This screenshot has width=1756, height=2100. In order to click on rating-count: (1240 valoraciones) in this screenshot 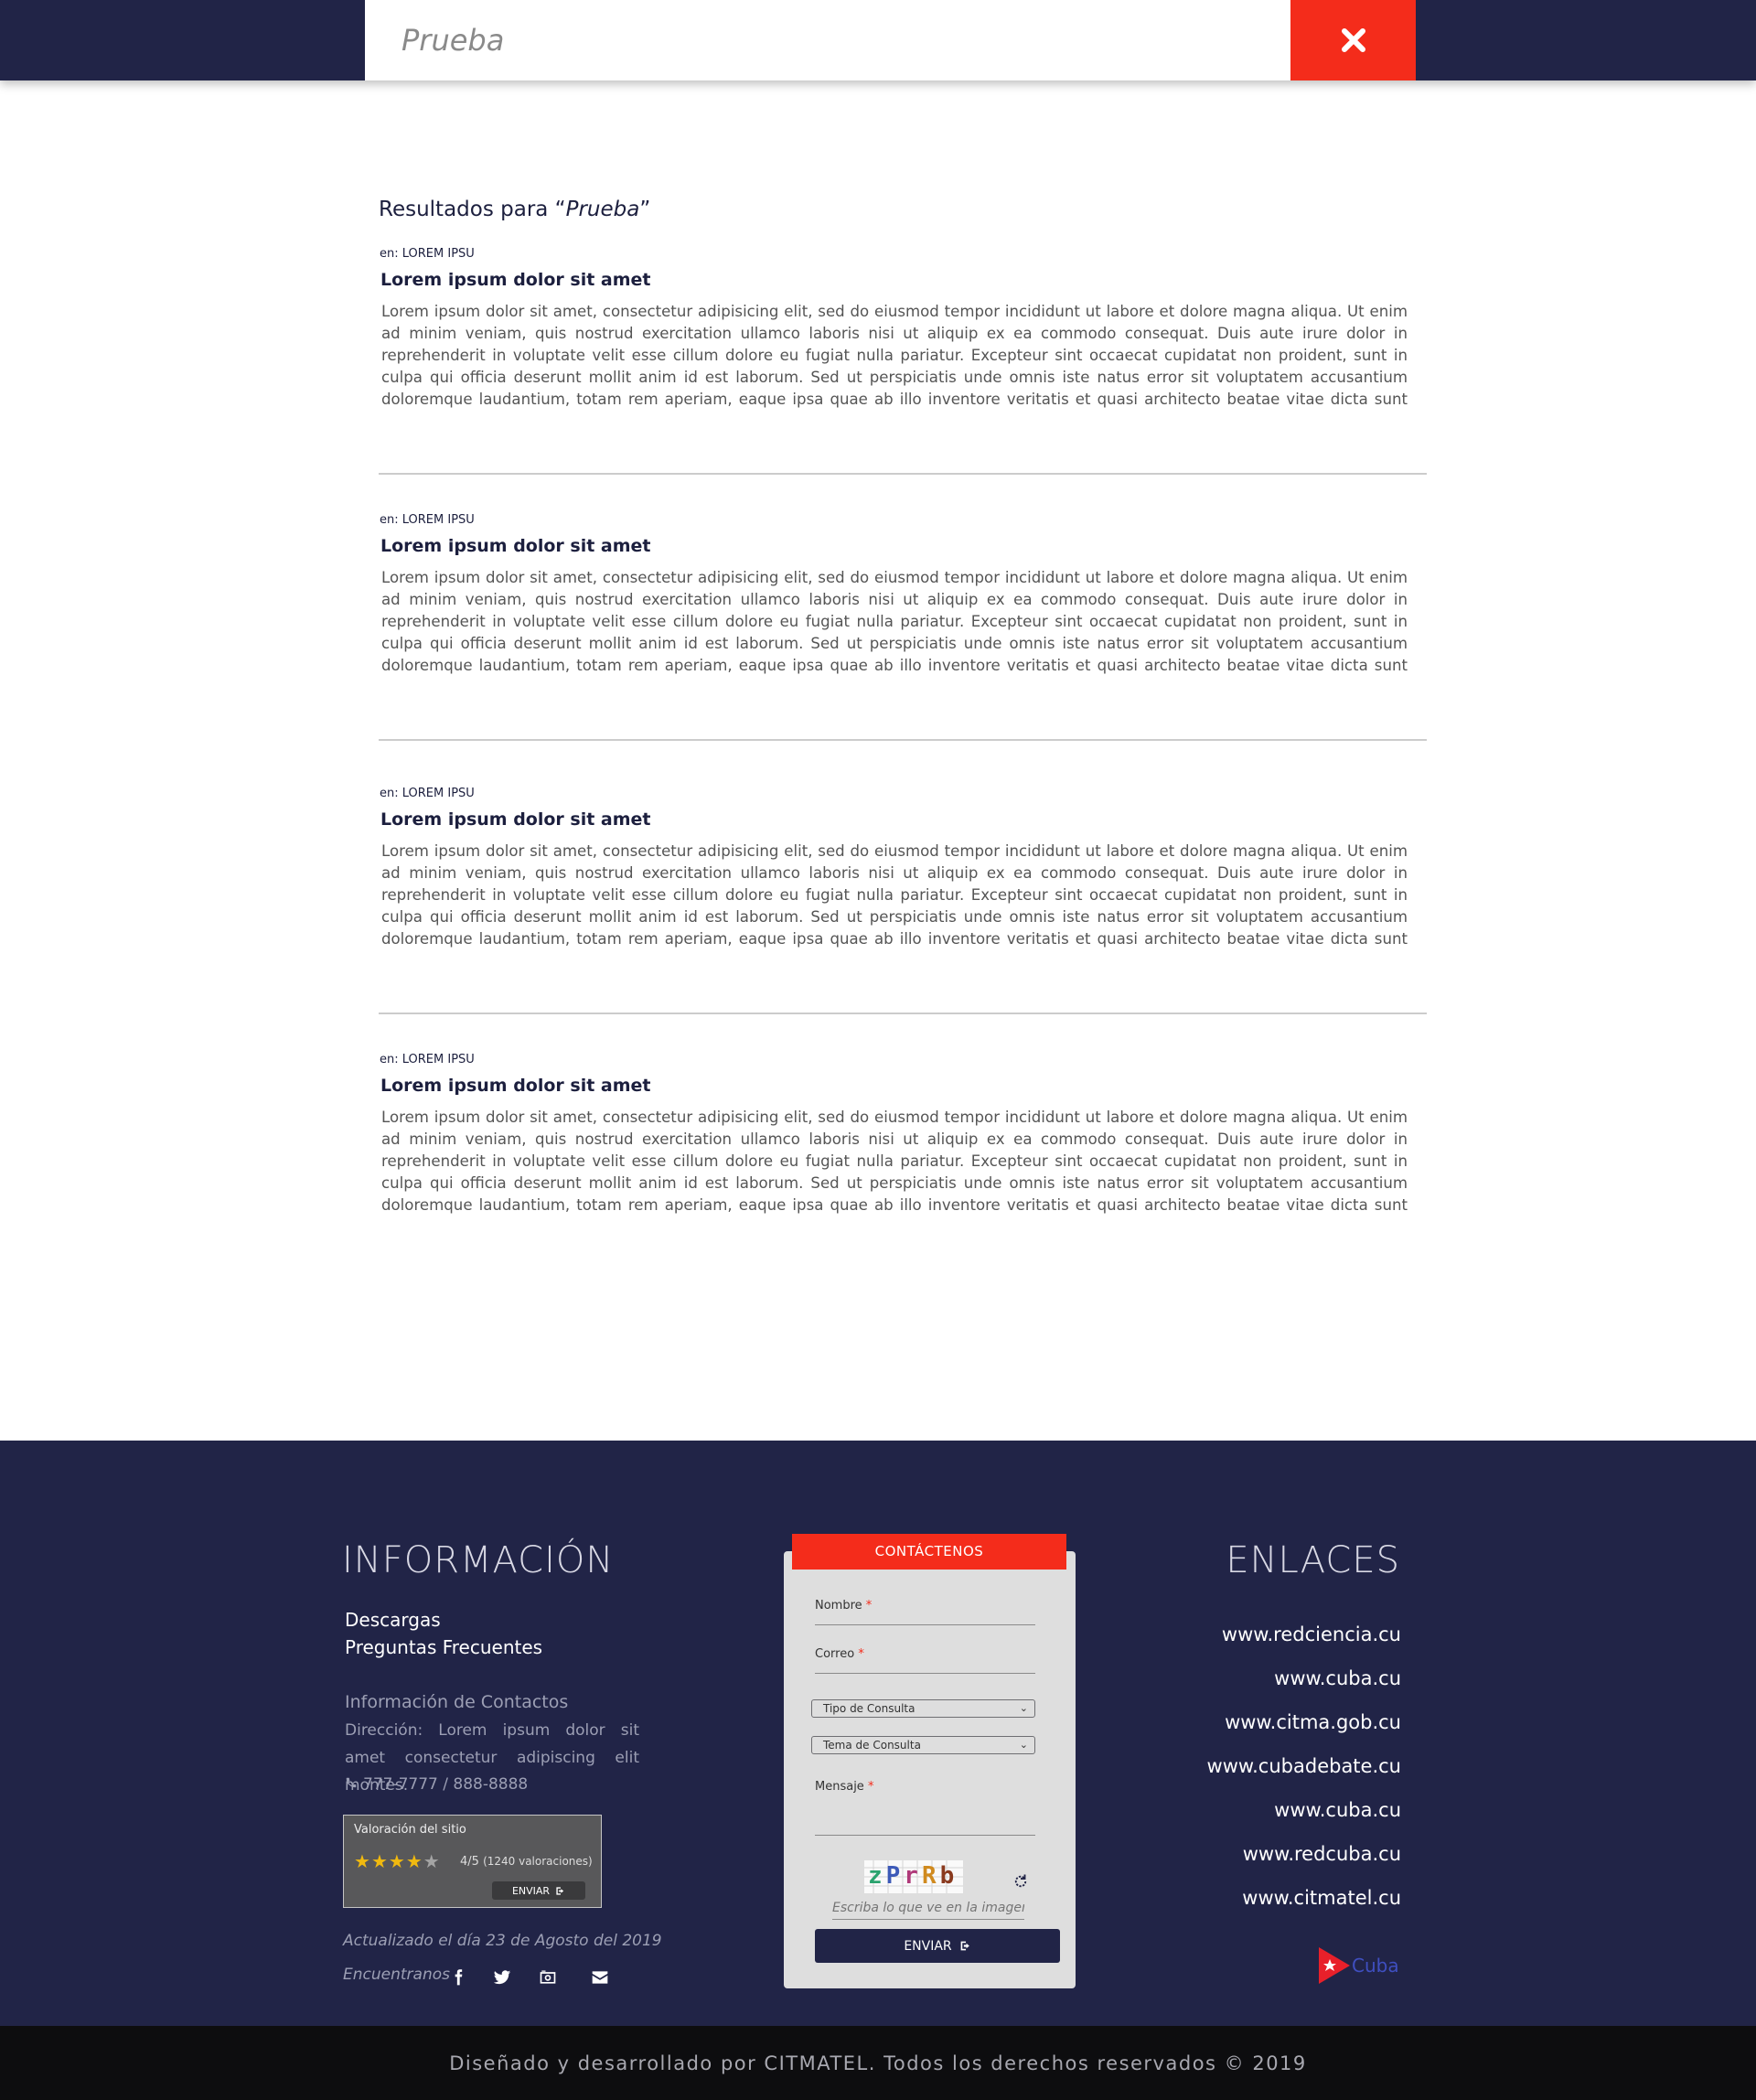, I will do `click(538, 1861)`.